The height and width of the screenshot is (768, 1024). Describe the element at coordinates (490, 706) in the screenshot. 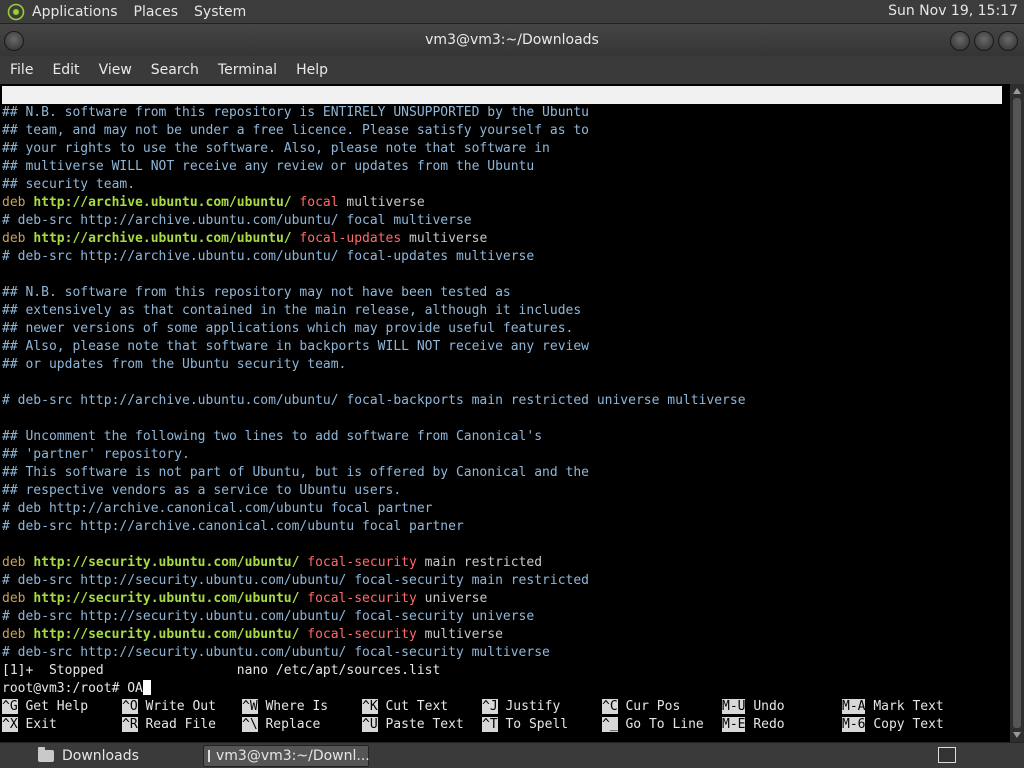

I see `shortcut-key: ^J` at that location.